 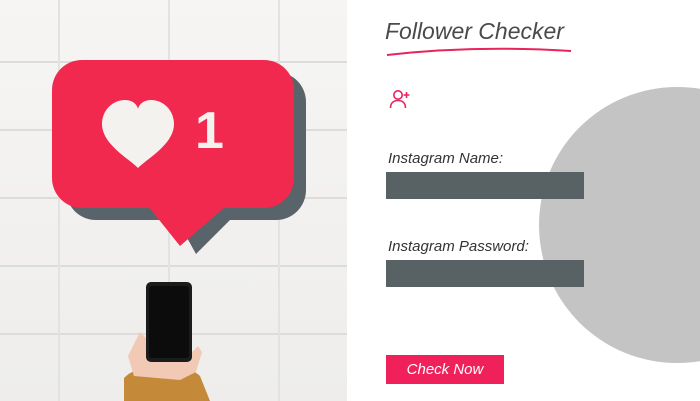 I want to click on check-now-button: Check Now, so click(x=445, y=369).